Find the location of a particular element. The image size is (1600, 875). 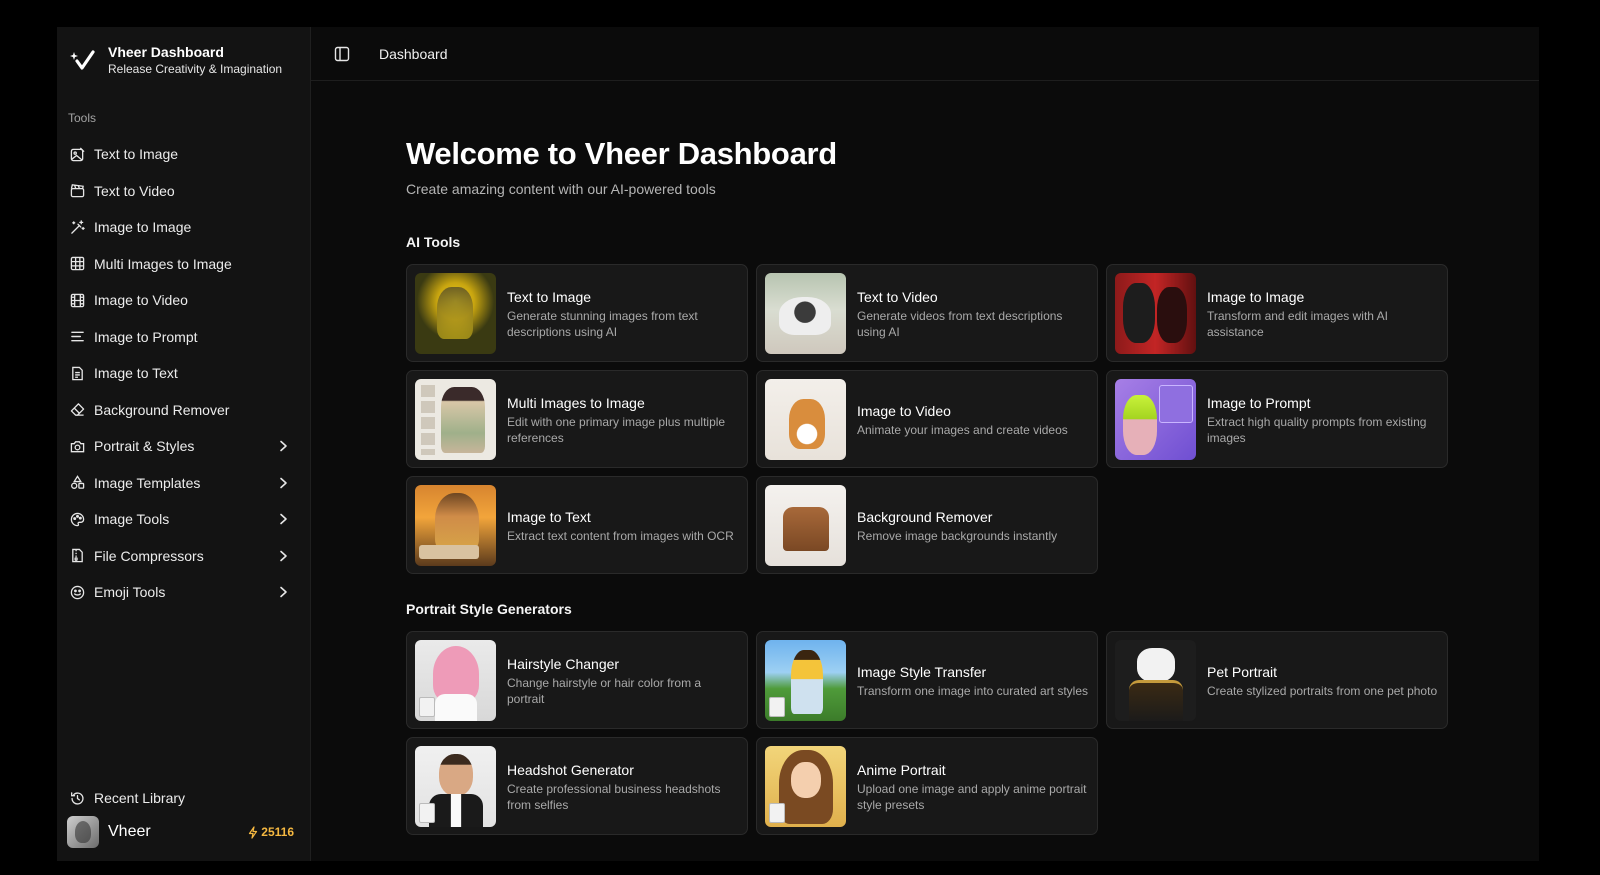

sidebar-item-label: Image to Image is located at coordinates (196, 227).